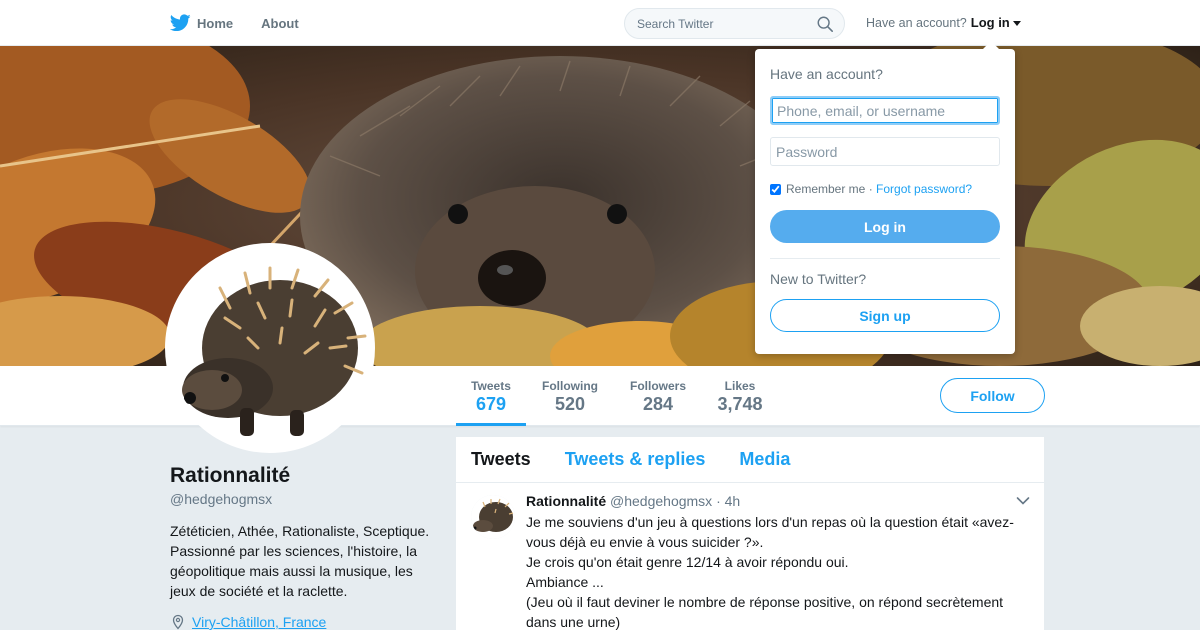 The image size is (1200, 630). Describe the element at coordinates (777, 501) in the screenshot. I see `tweet-header: Rationnalité @hedgehogmsx · 4h` at that location.